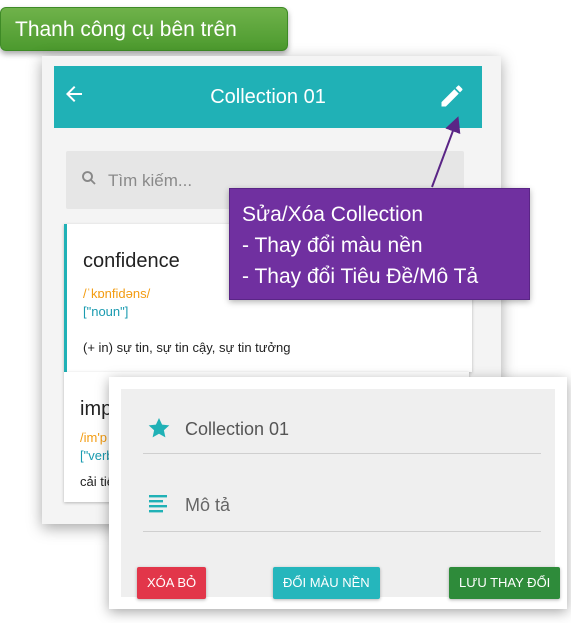 Image resolution: width=571 pixels, height=623 pixels. Describe the element at coordinates (90, 179) in the screenshot. I see `search-icon` at that location.